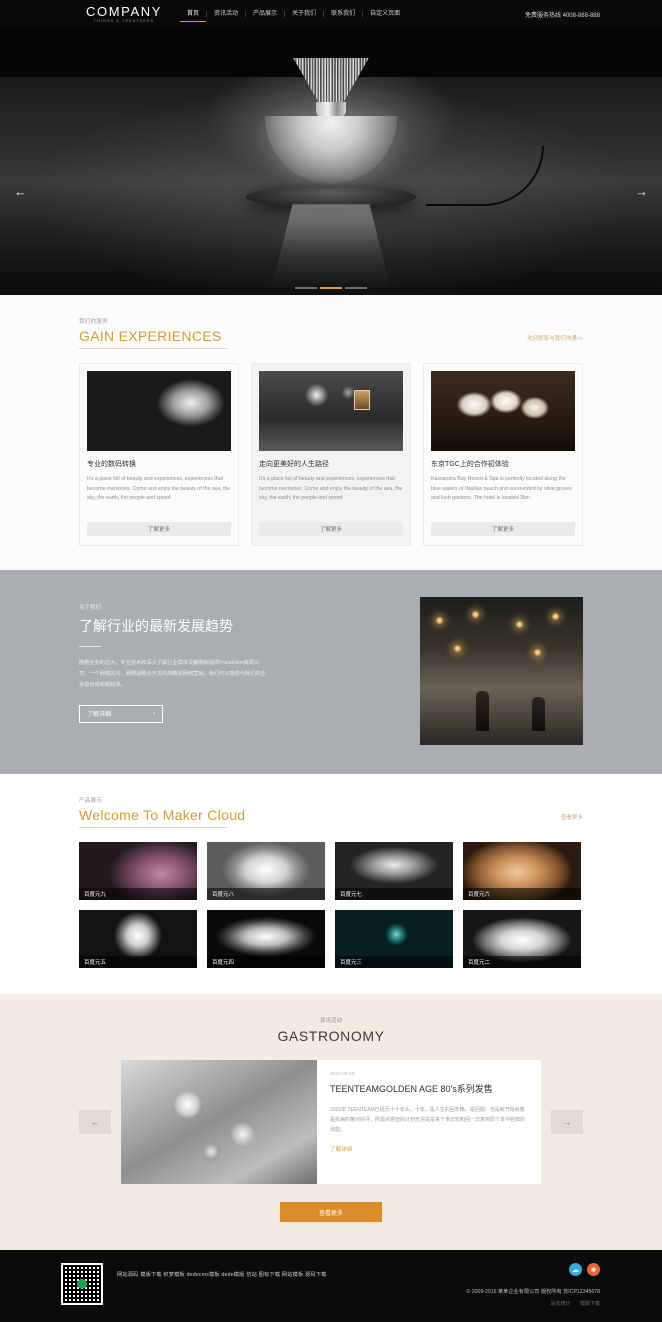  Describe the element at coordinates (304, 14) in the screenshot. I see `nav-item-about: 关于我们` at that location.